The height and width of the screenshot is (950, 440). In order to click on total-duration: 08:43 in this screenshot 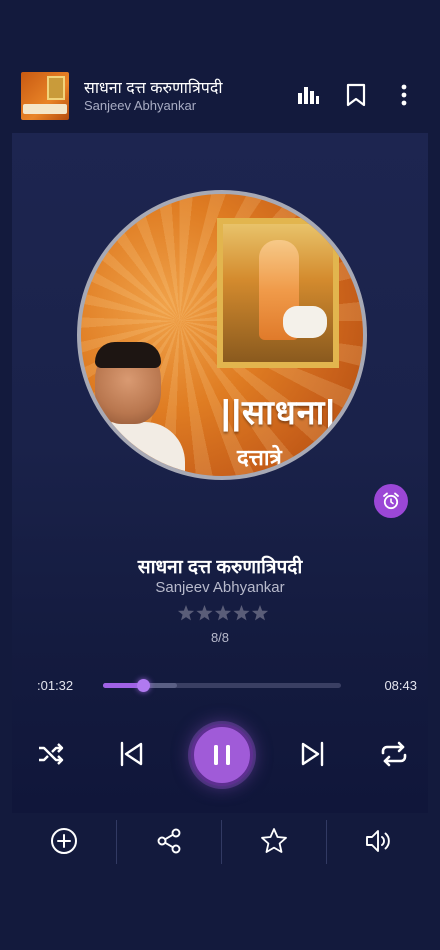, I will do `click(400, 685)`.